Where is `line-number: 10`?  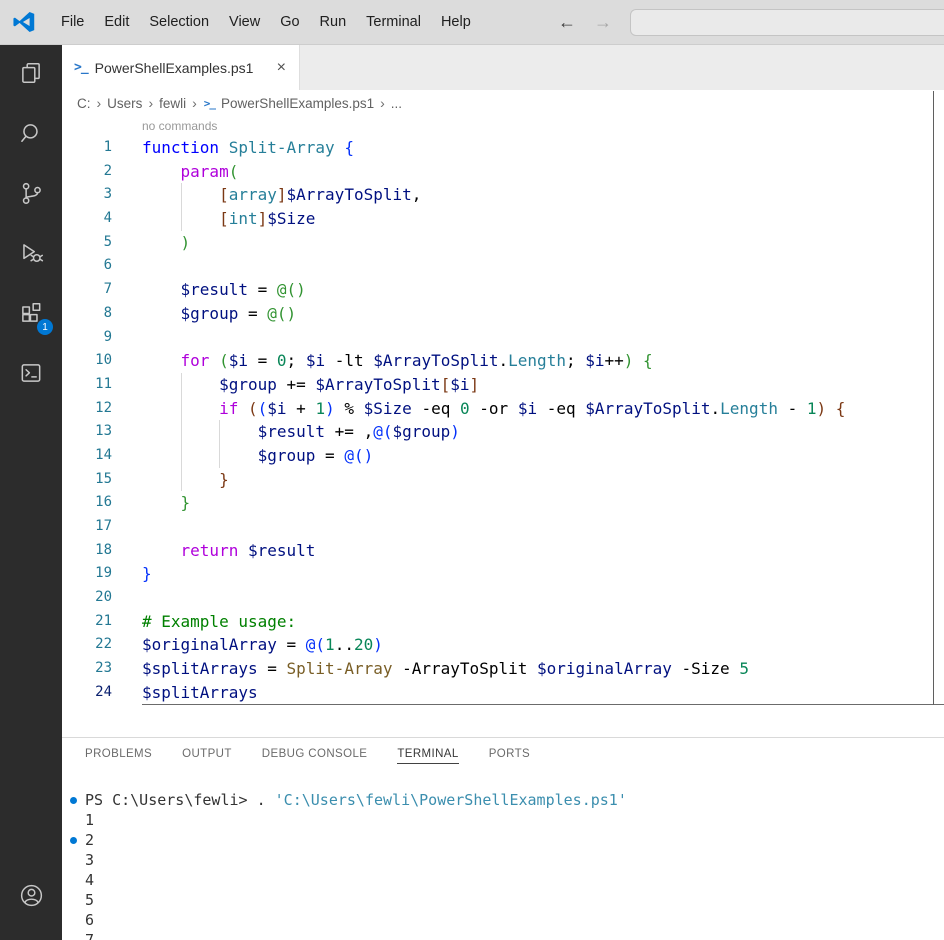
line-number: 10 is located at coordinates (87, 361).